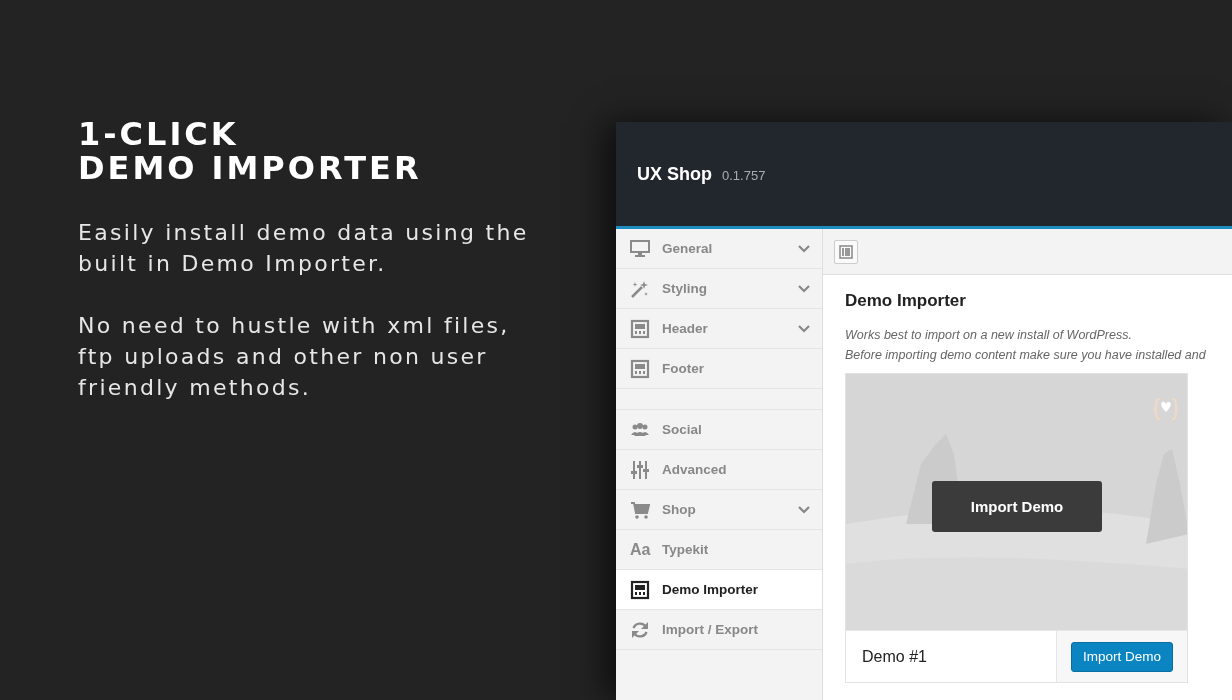 The width and height of the screenshot is (1232, 700). Describe the element at coordinates (674, 174) in the screenshot. I see `app-name: UX Shop` at that location.